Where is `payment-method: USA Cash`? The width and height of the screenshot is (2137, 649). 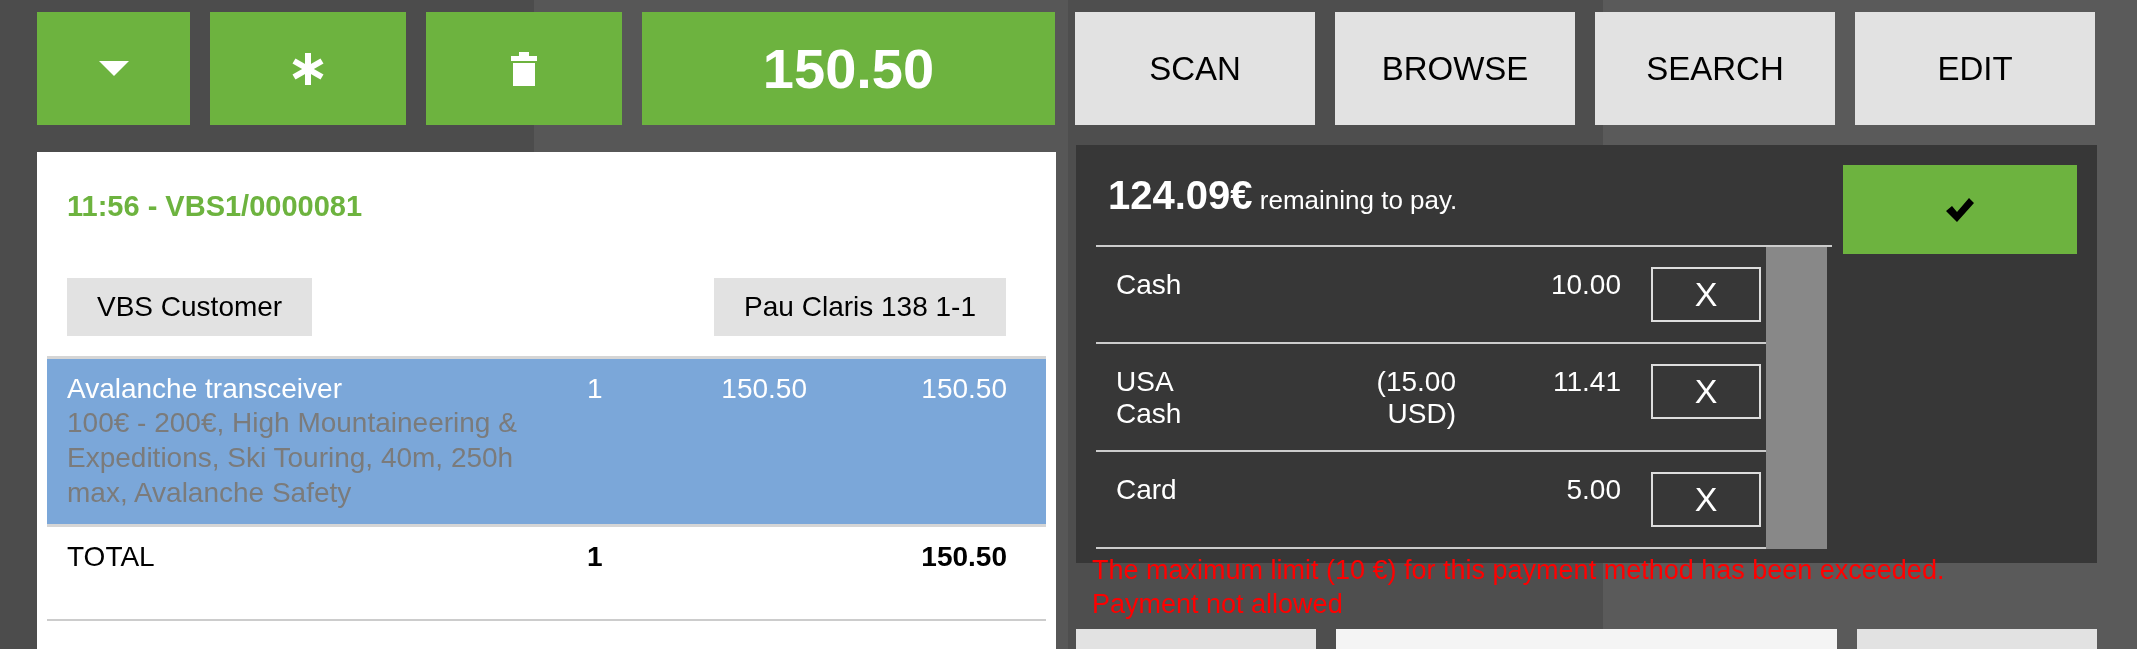
payment-method: USA Cash is located at coordinates (1149, 398).